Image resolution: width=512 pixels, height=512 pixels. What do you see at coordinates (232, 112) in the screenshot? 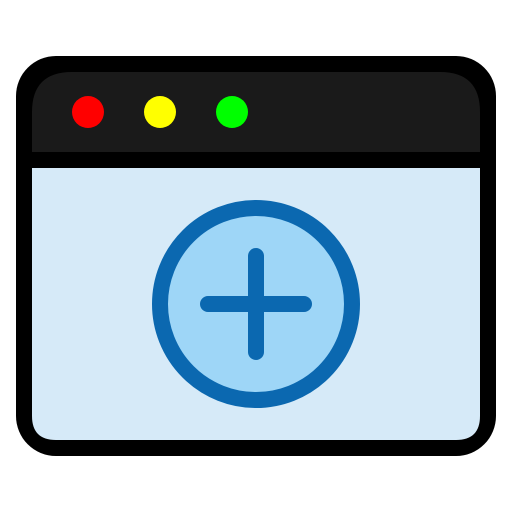
I see `maximize-dot` at bounding box center [232, 112].